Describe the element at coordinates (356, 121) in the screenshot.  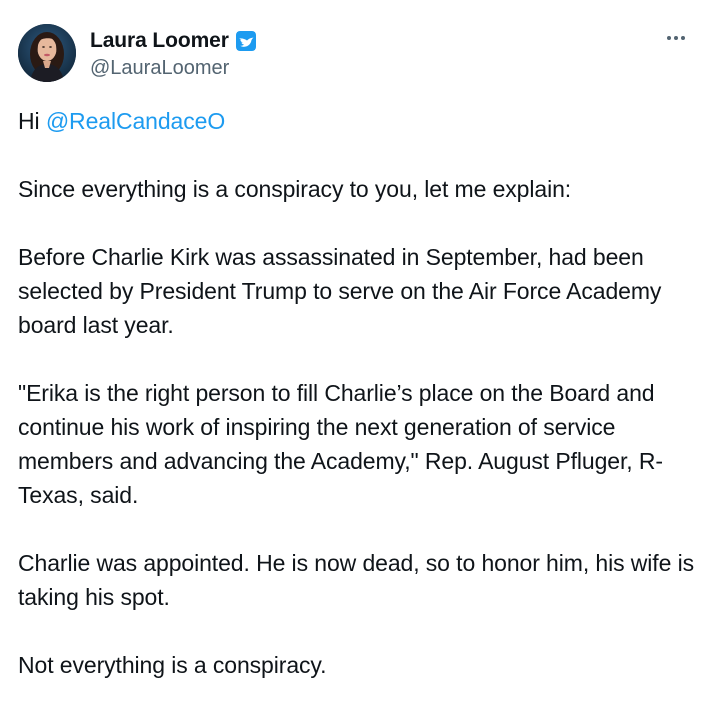
I see `tweet-paragraph-greeting: Hi @RealCandaceO` at that location.